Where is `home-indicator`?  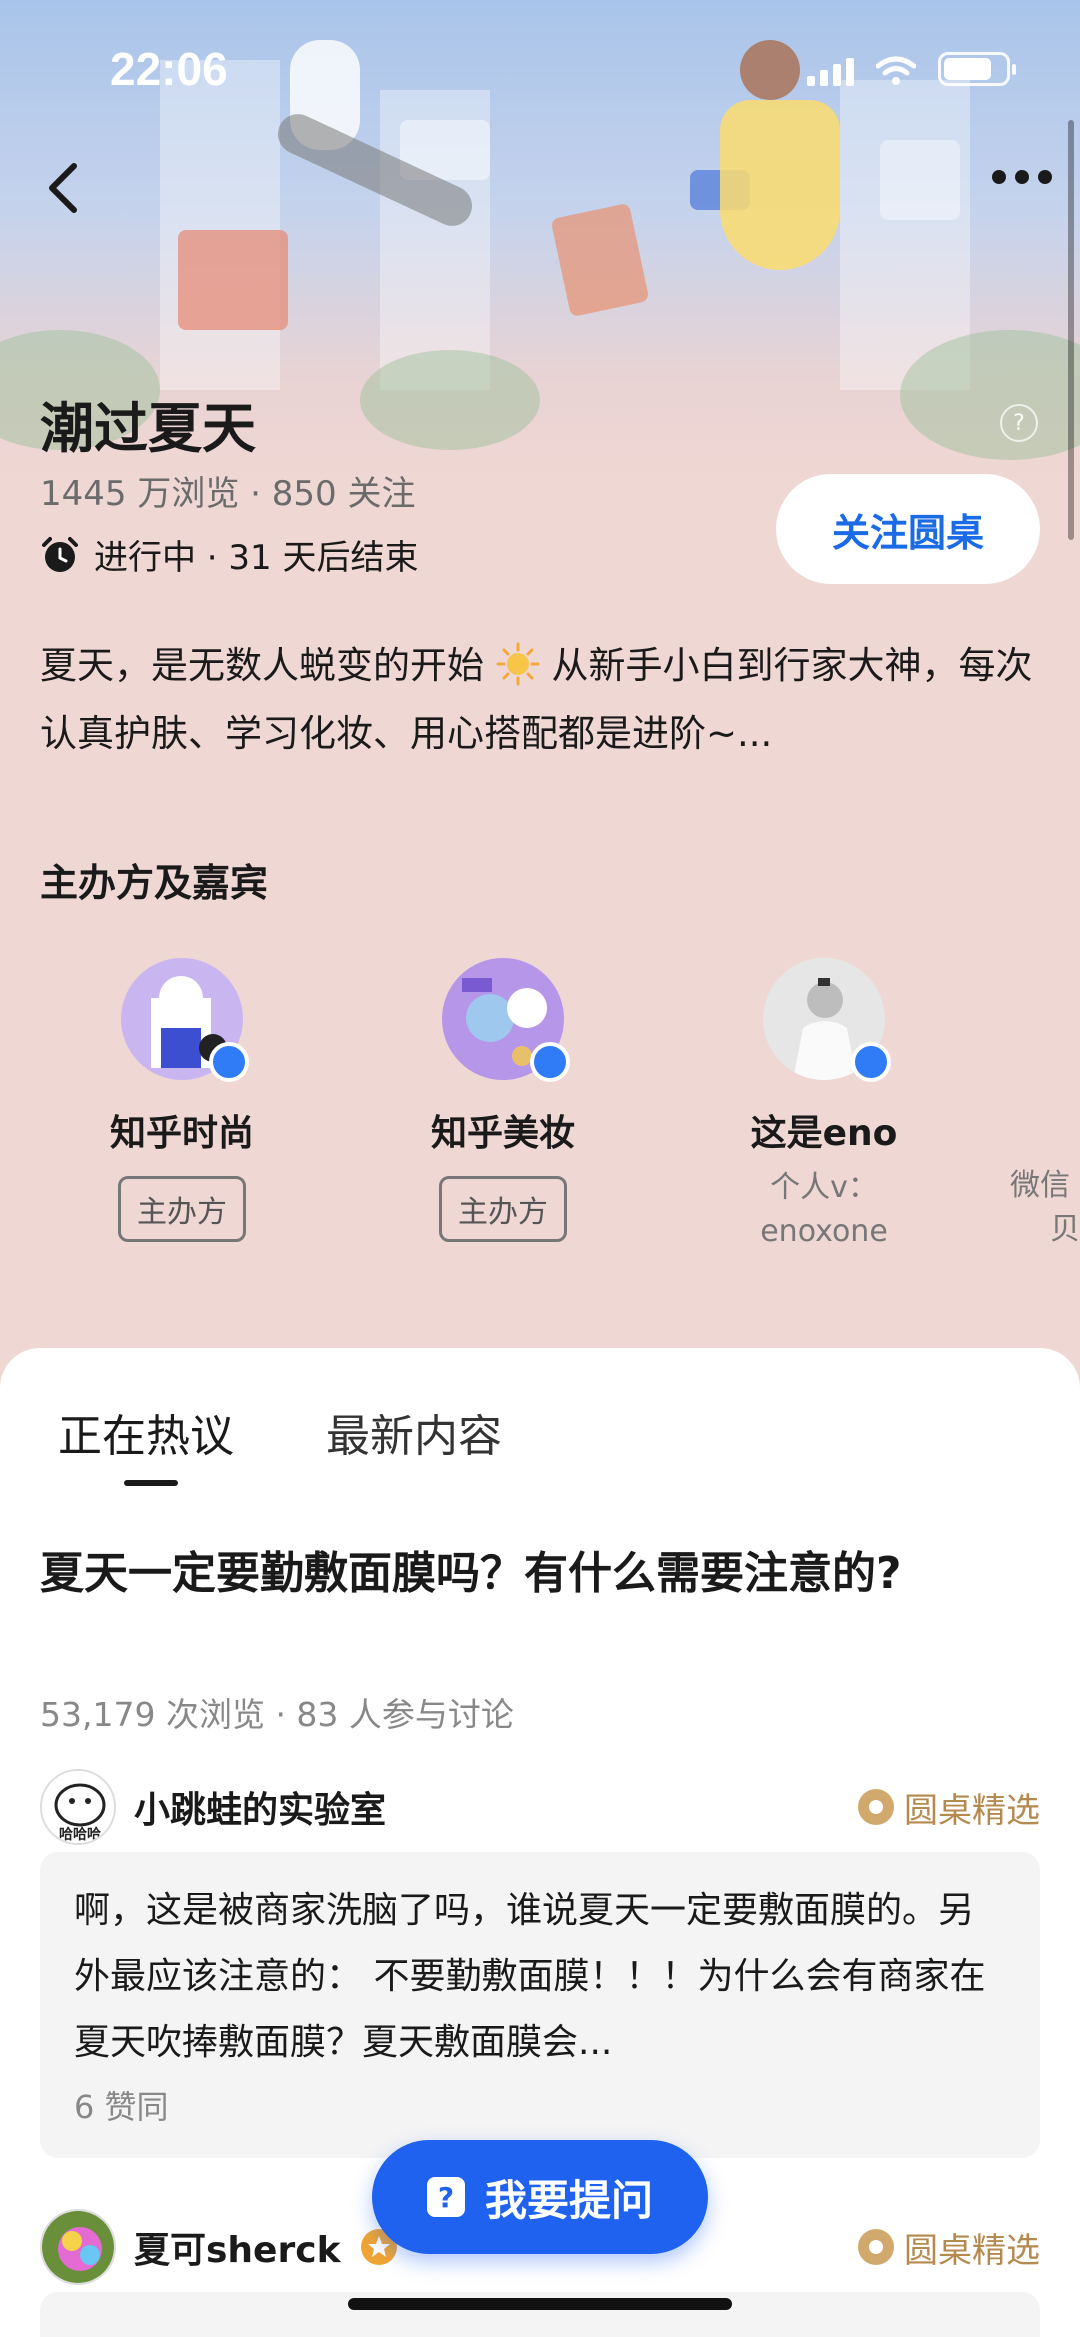
home-indicator is located at coordinates (540, 2304).